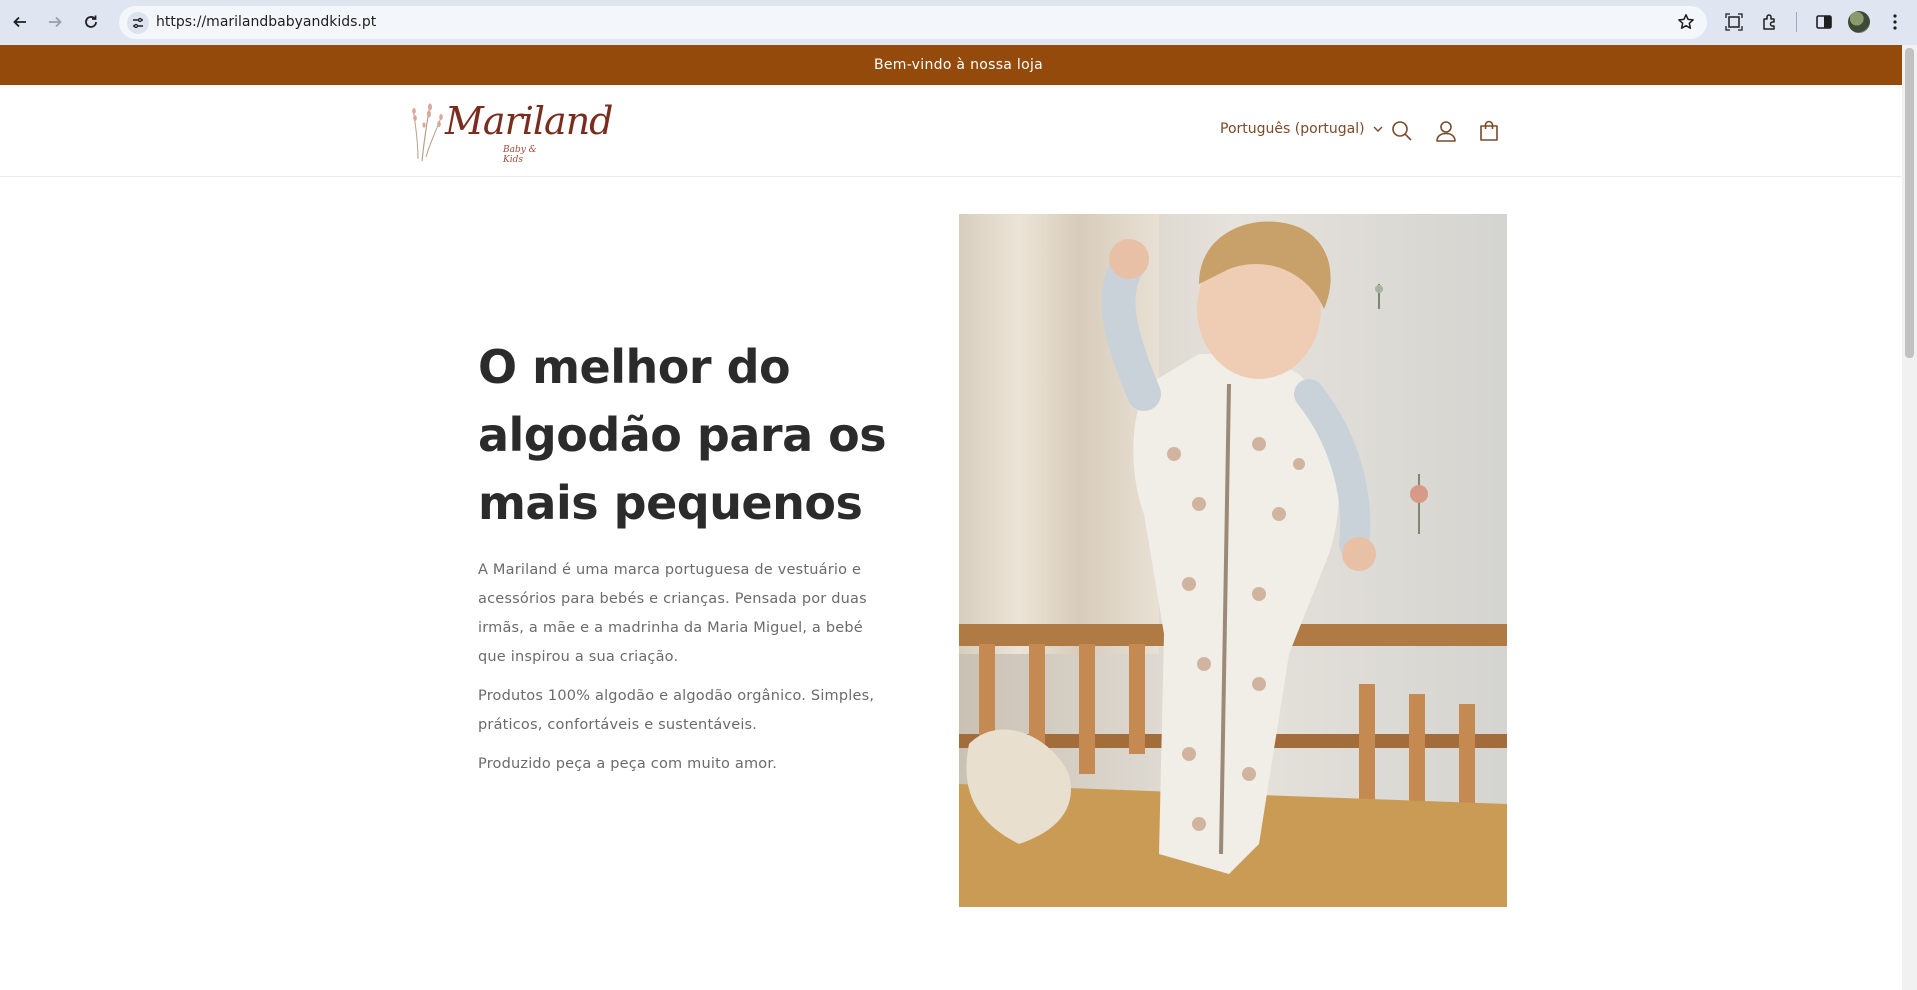  I want to click on language-selector: Português (portugal), so click(1301, 129).